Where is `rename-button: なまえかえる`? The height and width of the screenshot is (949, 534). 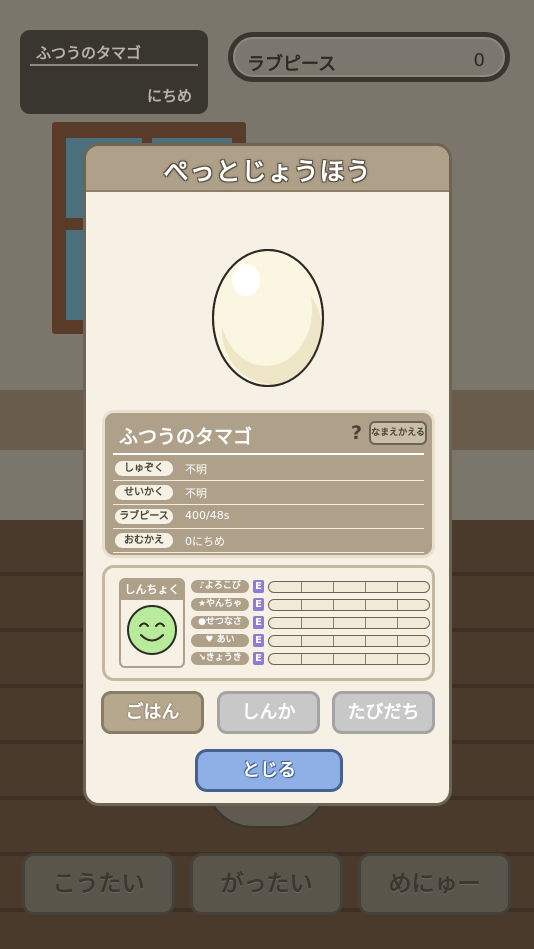 rename-button: なまえかえる is located at coordinates (398, 433).